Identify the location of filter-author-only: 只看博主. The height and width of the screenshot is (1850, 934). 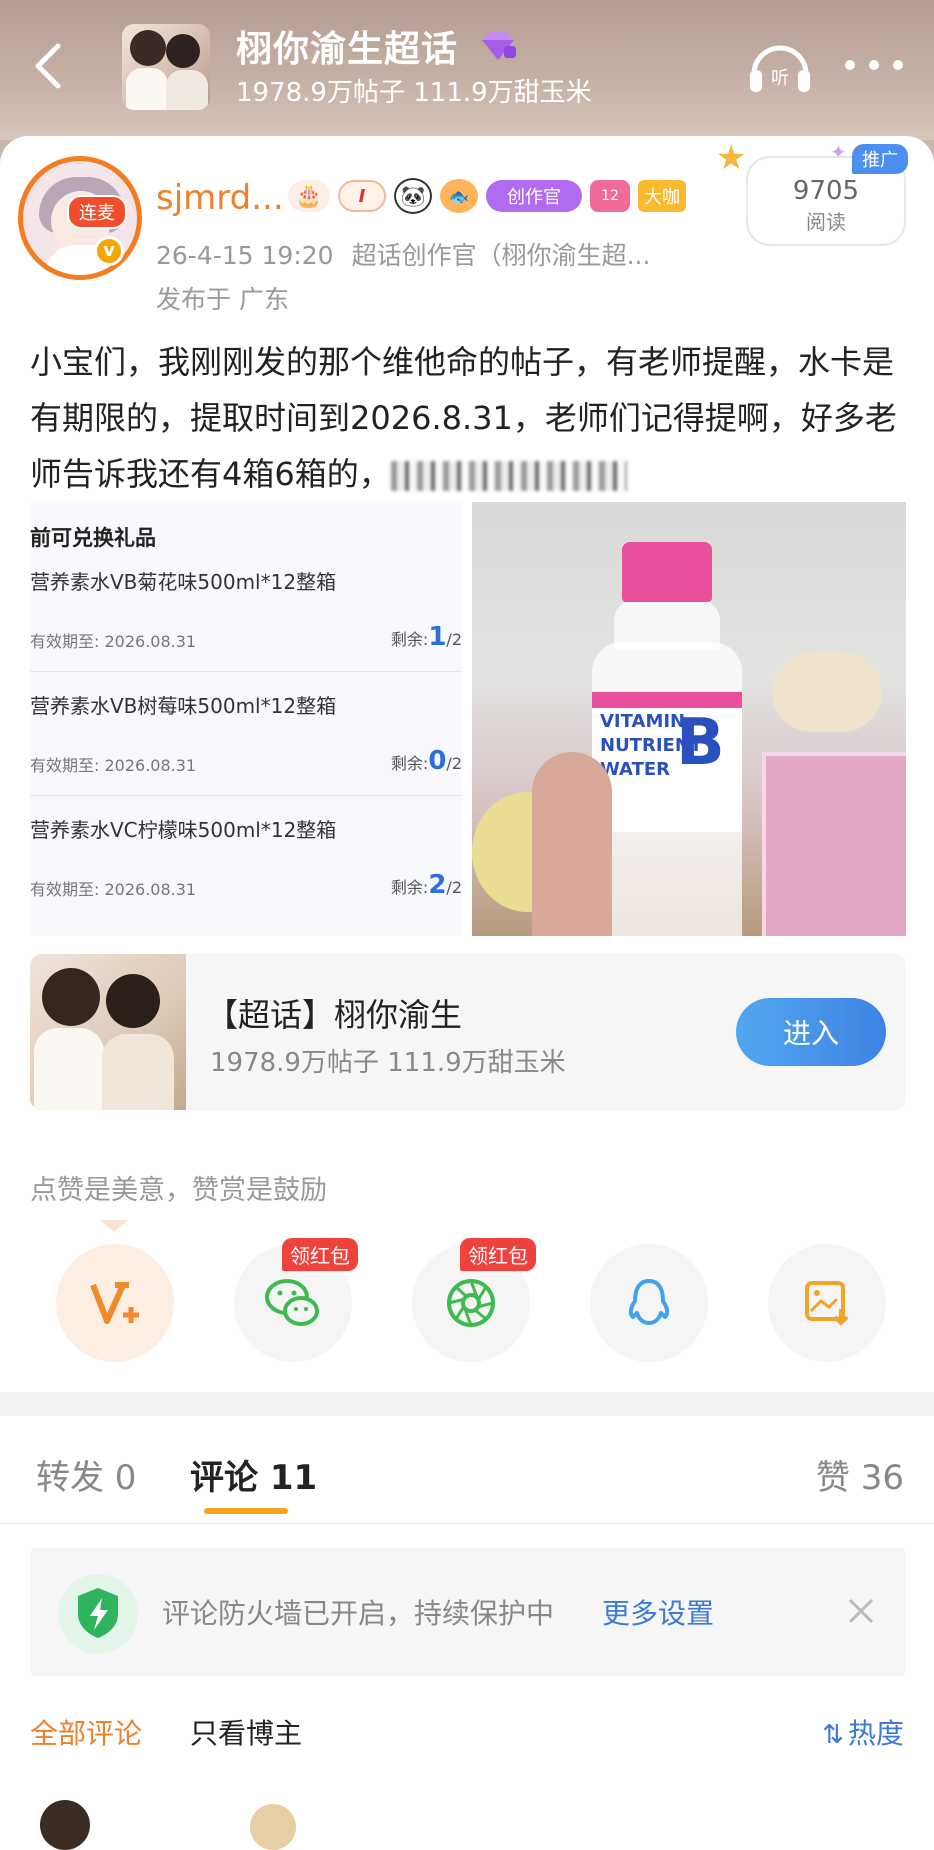
(246, 1732).